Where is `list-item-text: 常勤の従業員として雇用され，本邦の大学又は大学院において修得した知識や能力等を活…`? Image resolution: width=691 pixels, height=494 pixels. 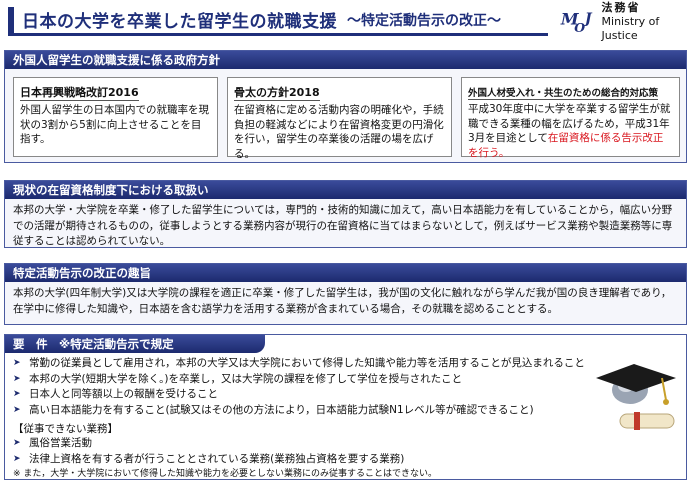 list-item-text: 常勤の従業員として雇用され，本邦の大学又は大学院において修得した知識や能力等を活… is located at coordinates (307, 363).